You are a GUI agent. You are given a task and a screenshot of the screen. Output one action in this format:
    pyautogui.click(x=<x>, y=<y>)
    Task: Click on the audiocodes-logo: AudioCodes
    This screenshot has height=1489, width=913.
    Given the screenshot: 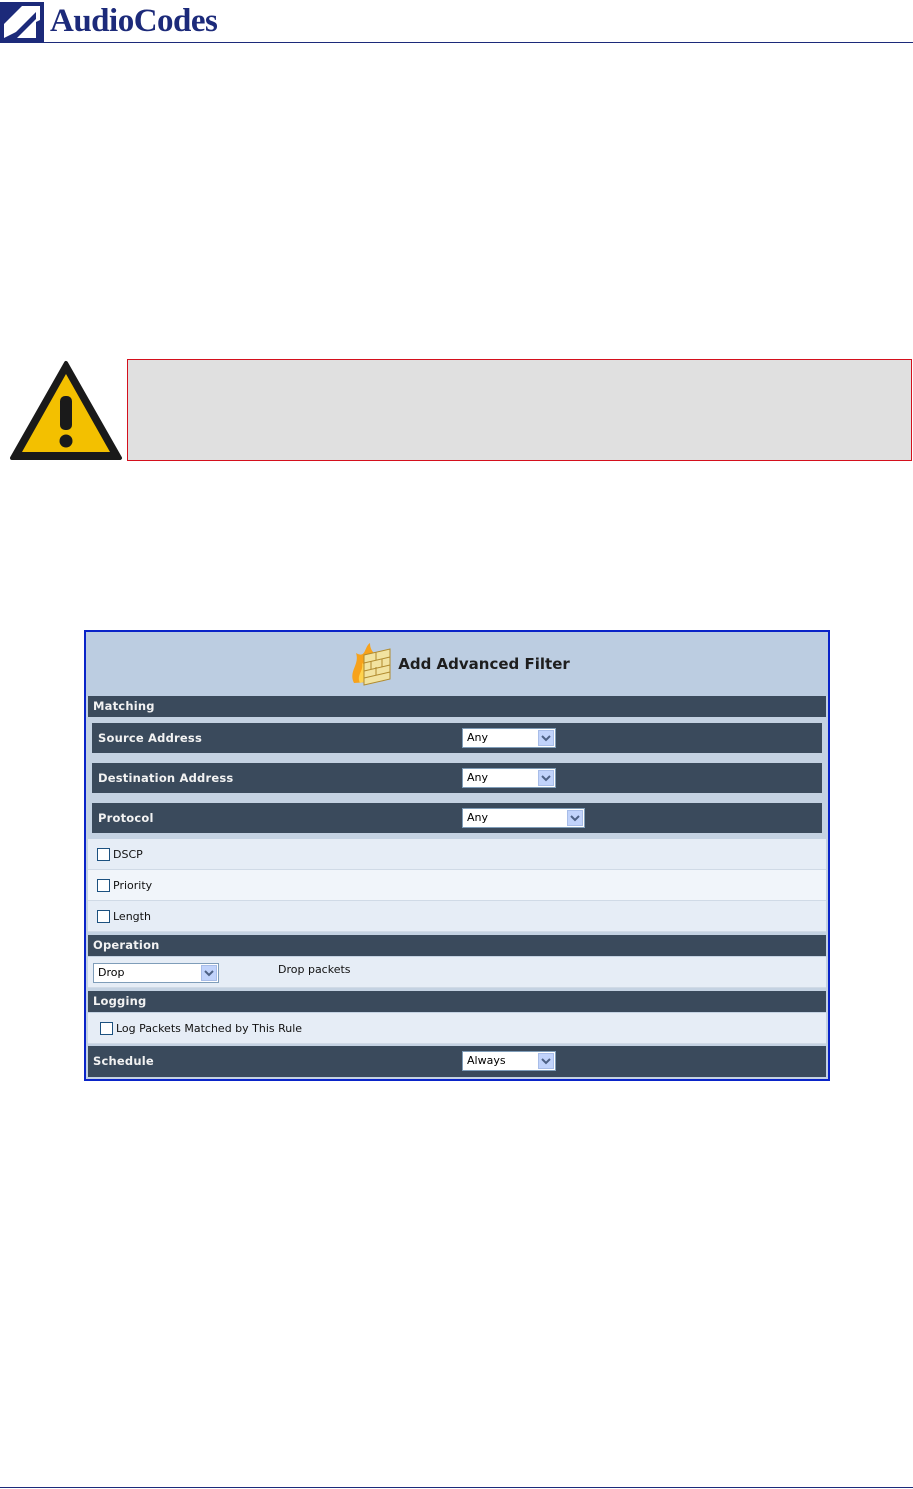 What is the action you would take?
    pyautogui.click(x=109, y=21)
    